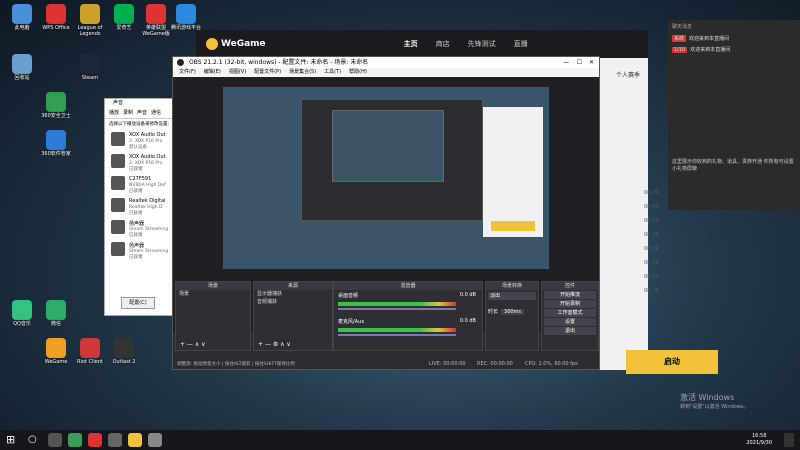  I want to click on chat-line: 系统 欢迎来到本直播间, so click(734, 38).